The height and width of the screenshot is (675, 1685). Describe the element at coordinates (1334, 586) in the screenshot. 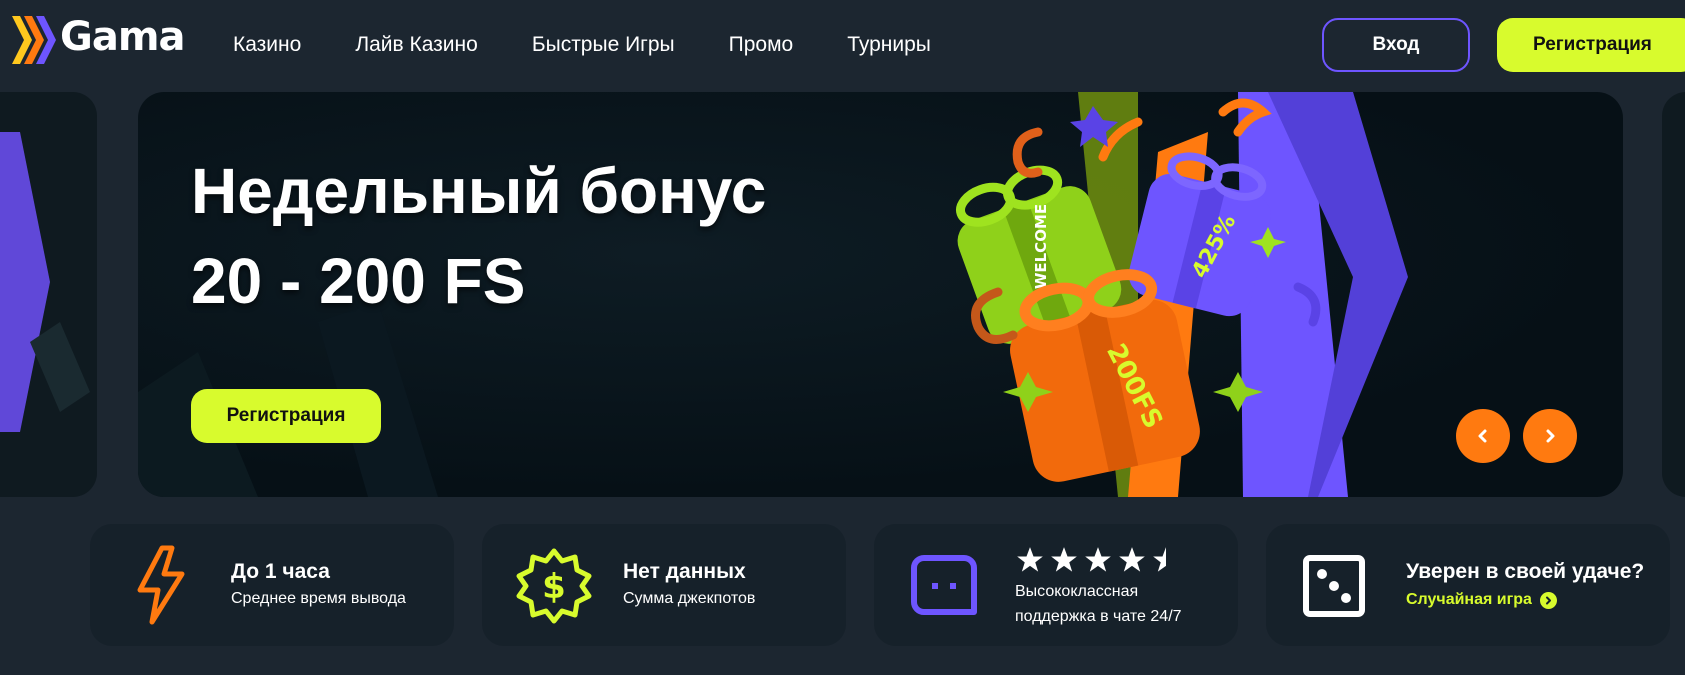

I see `dice-icon` at that location.